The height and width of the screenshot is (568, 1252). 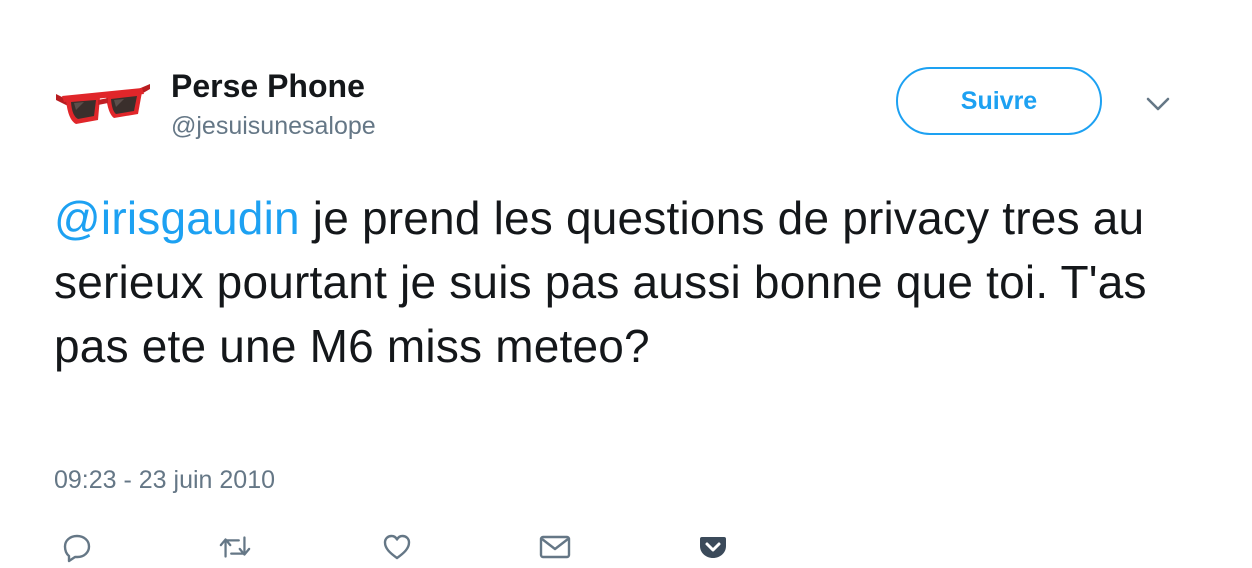 I want to click on tweet-timestamp: 09:23 - 23 juin 2010, so click(x=164, y=480).